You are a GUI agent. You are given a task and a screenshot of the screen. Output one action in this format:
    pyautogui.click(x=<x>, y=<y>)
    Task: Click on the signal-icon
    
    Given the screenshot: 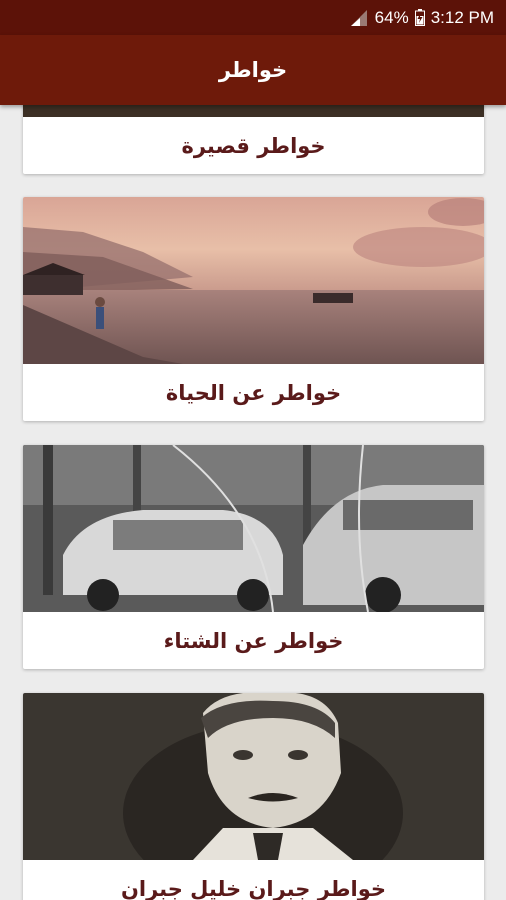 What is the action you would take?
    pyautogui.click(x=359, y=17)
    